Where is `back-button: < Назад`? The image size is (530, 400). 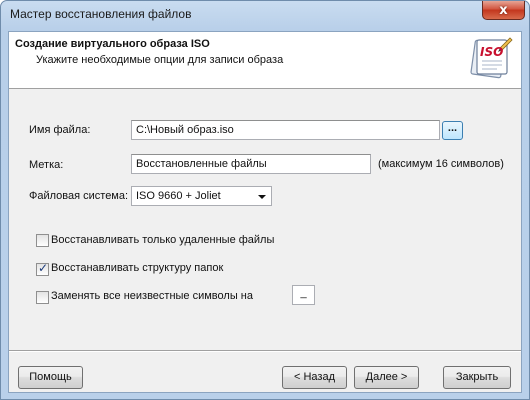 back-button: < Назад is located at coordinates (314, 377).